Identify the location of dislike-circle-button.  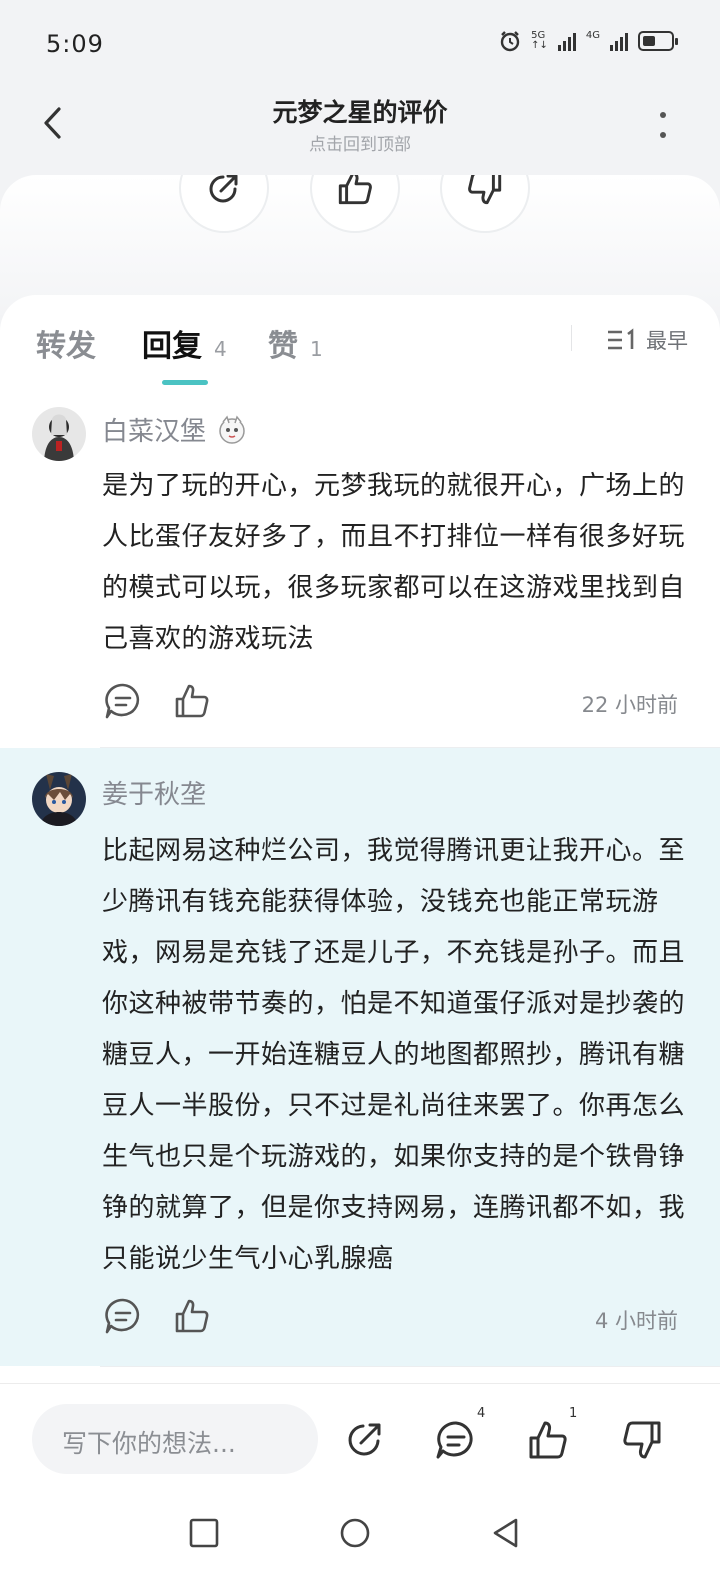
(485, 204).